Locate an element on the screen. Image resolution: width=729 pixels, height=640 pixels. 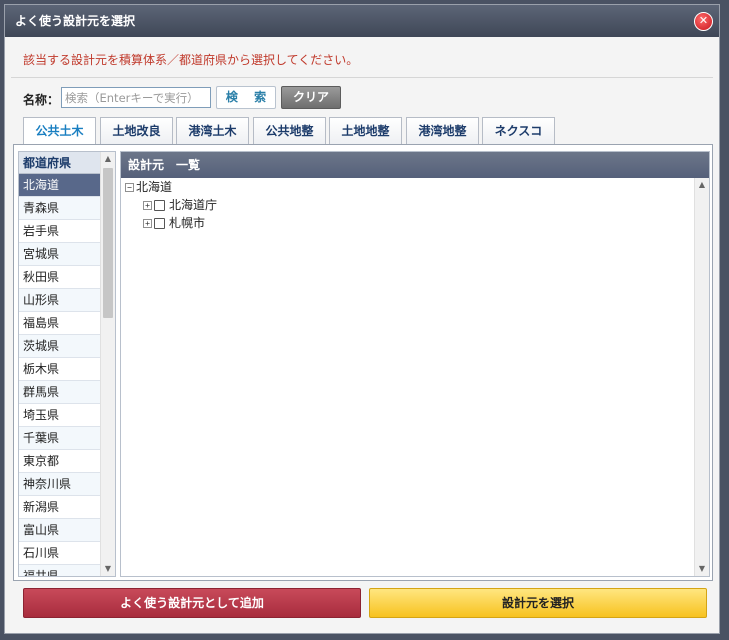
prefecture-item: 石川県 is located at coordinates (60, 553).